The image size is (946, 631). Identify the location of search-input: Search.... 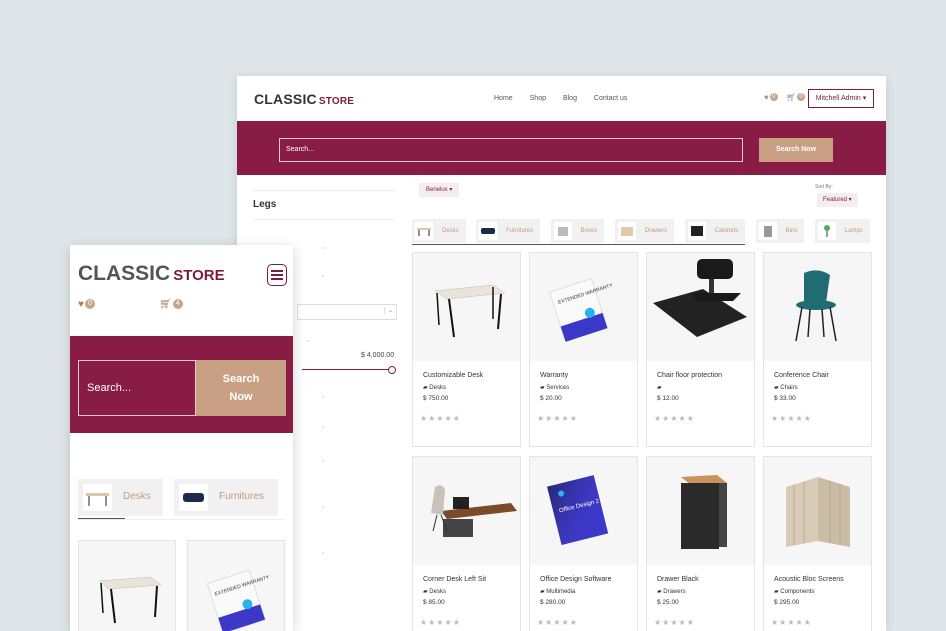
(511, 150).